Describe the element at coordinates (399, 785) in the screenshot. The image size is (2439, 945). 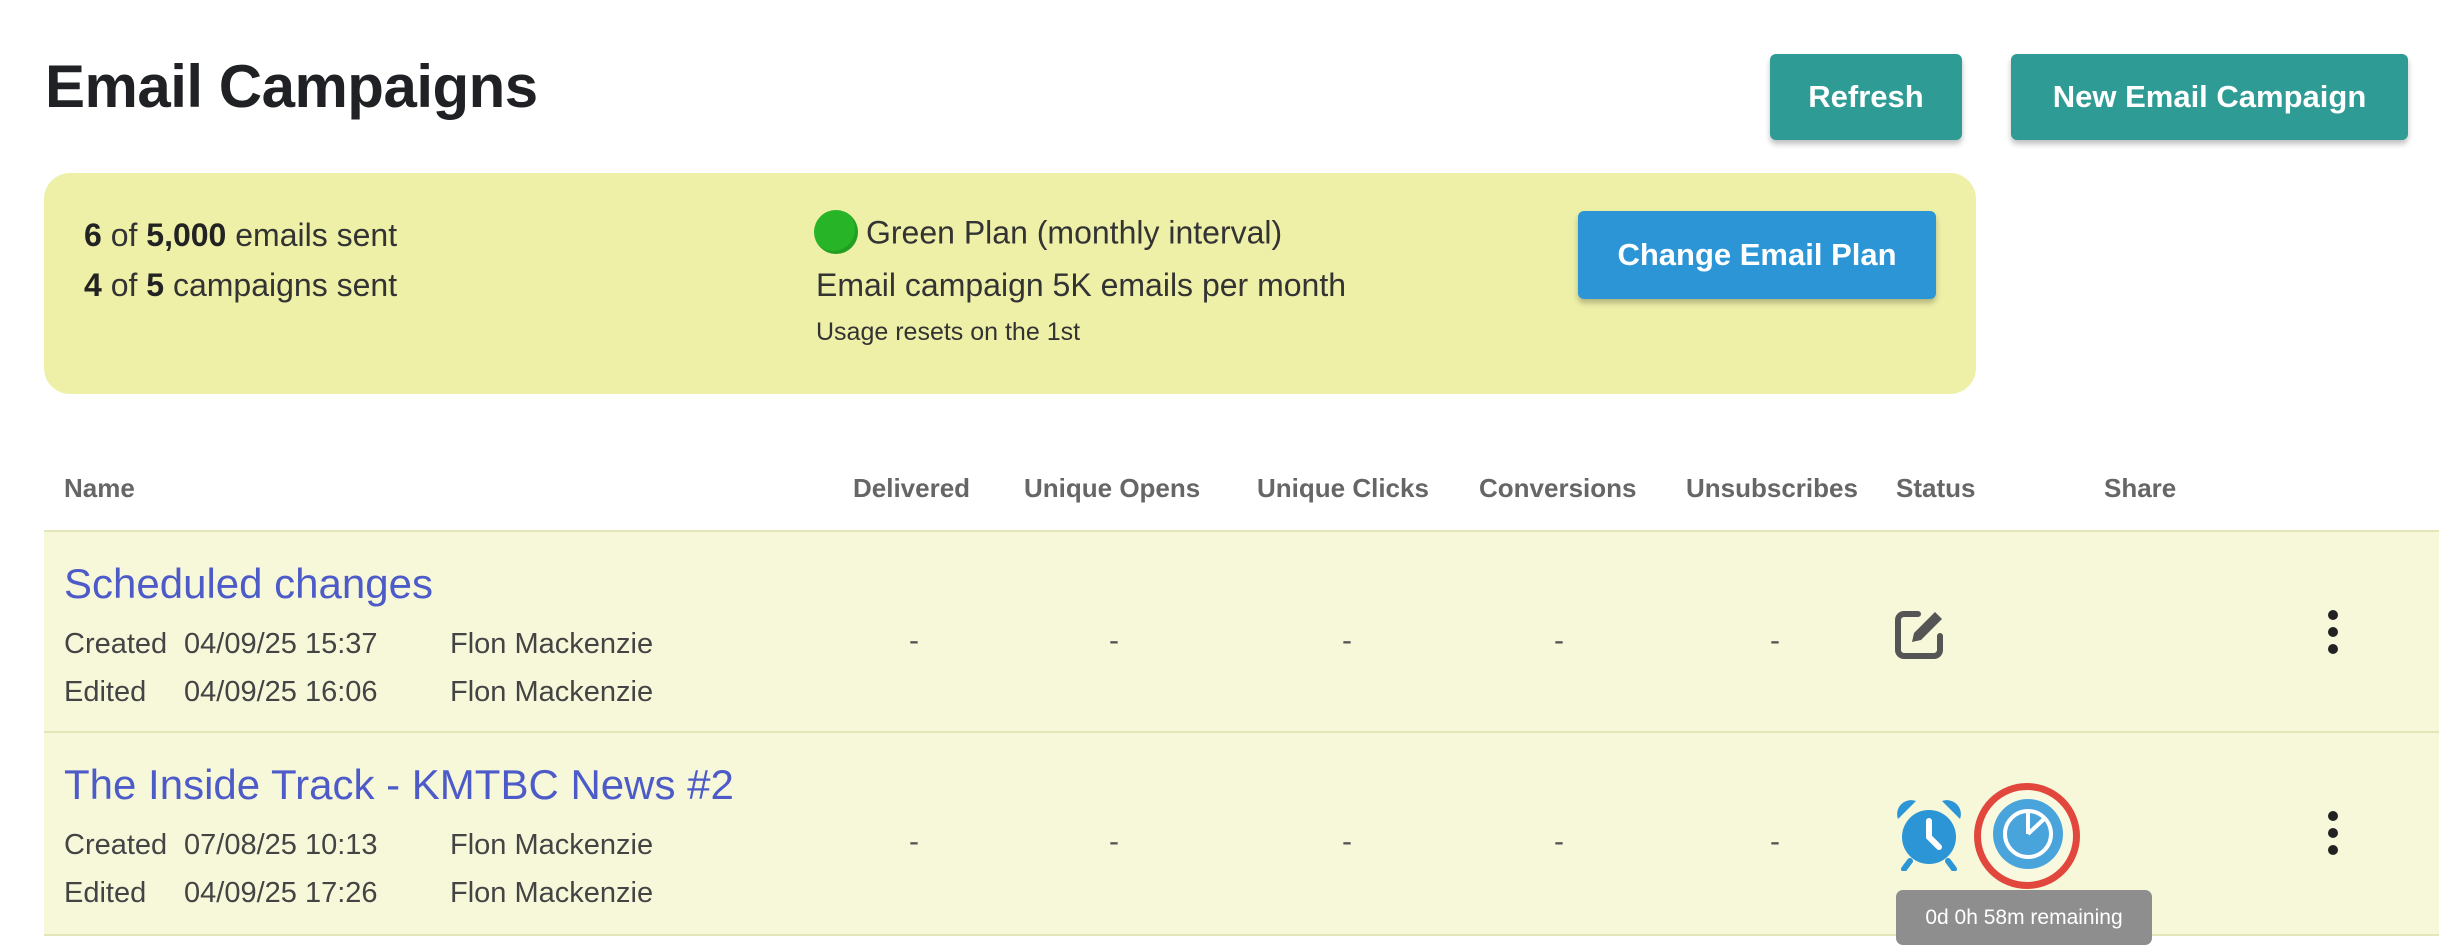
I see `campaign-name-link: The Inside Track - KMTBC News #2` at that location.